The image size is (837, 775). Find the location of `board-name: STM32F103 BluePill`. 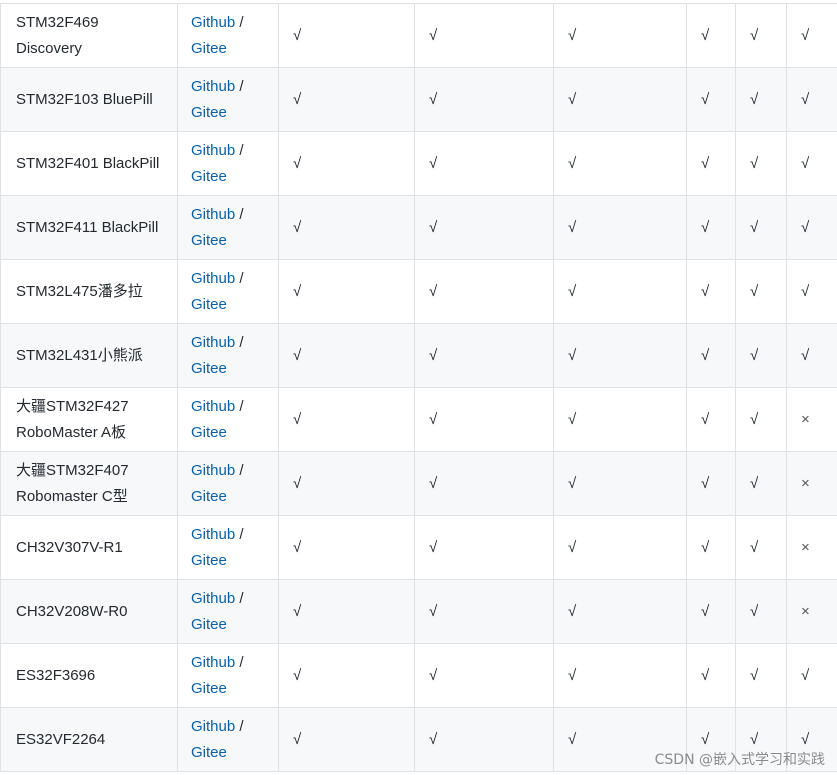

board-name: STM32F103 BluePill is located at coordinates (89, 99).